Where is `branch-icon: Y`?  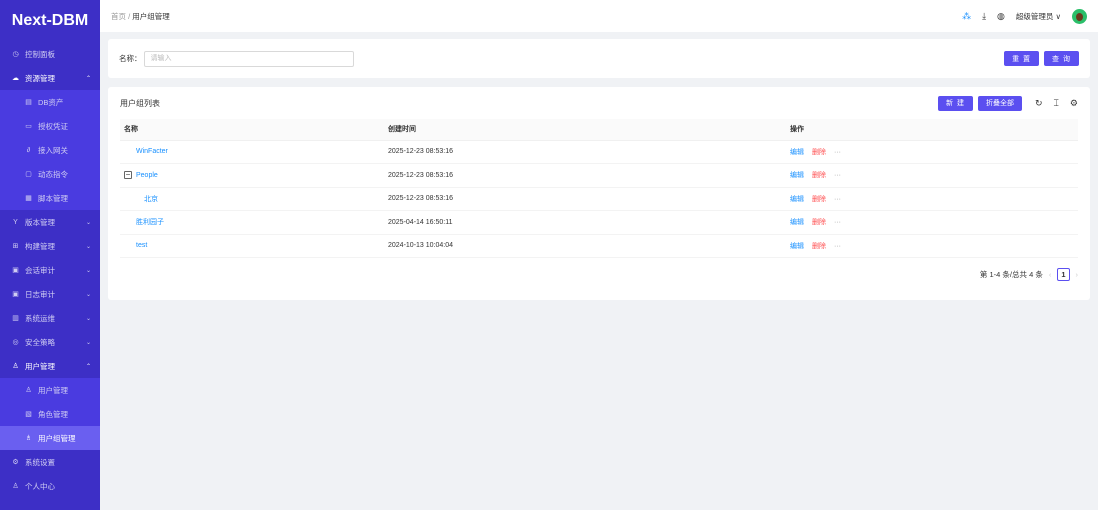
branch-icon: Y is located at coordinates (15, 222).